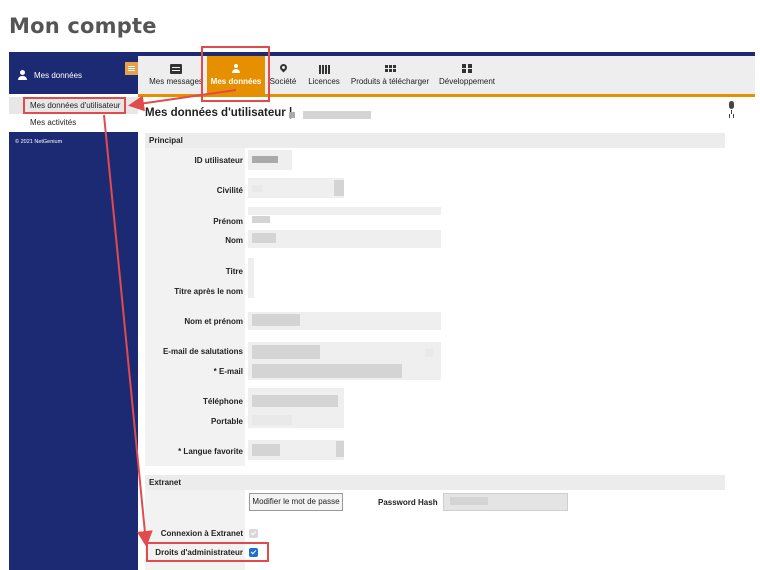 The width and height of the screenshot is (760, 570). What do you see at coordinates (176, 75) in the screenshot?
I see `tab-mes-messages: Mes messages` at bounding box center [176, 75].